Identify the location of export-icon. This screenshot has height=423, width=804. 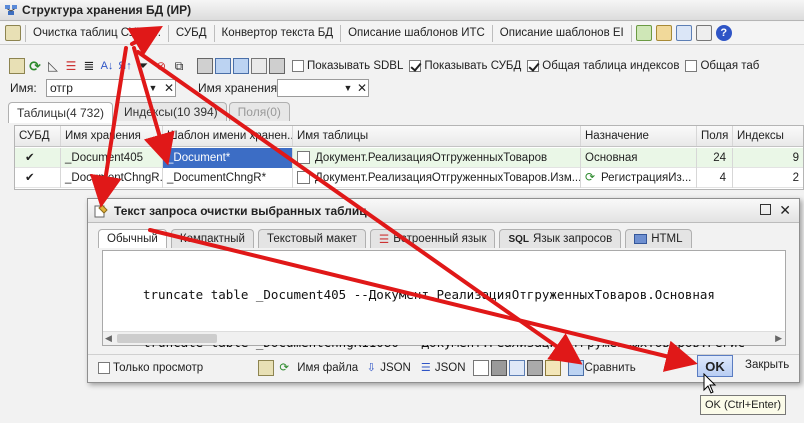
(643, 33).